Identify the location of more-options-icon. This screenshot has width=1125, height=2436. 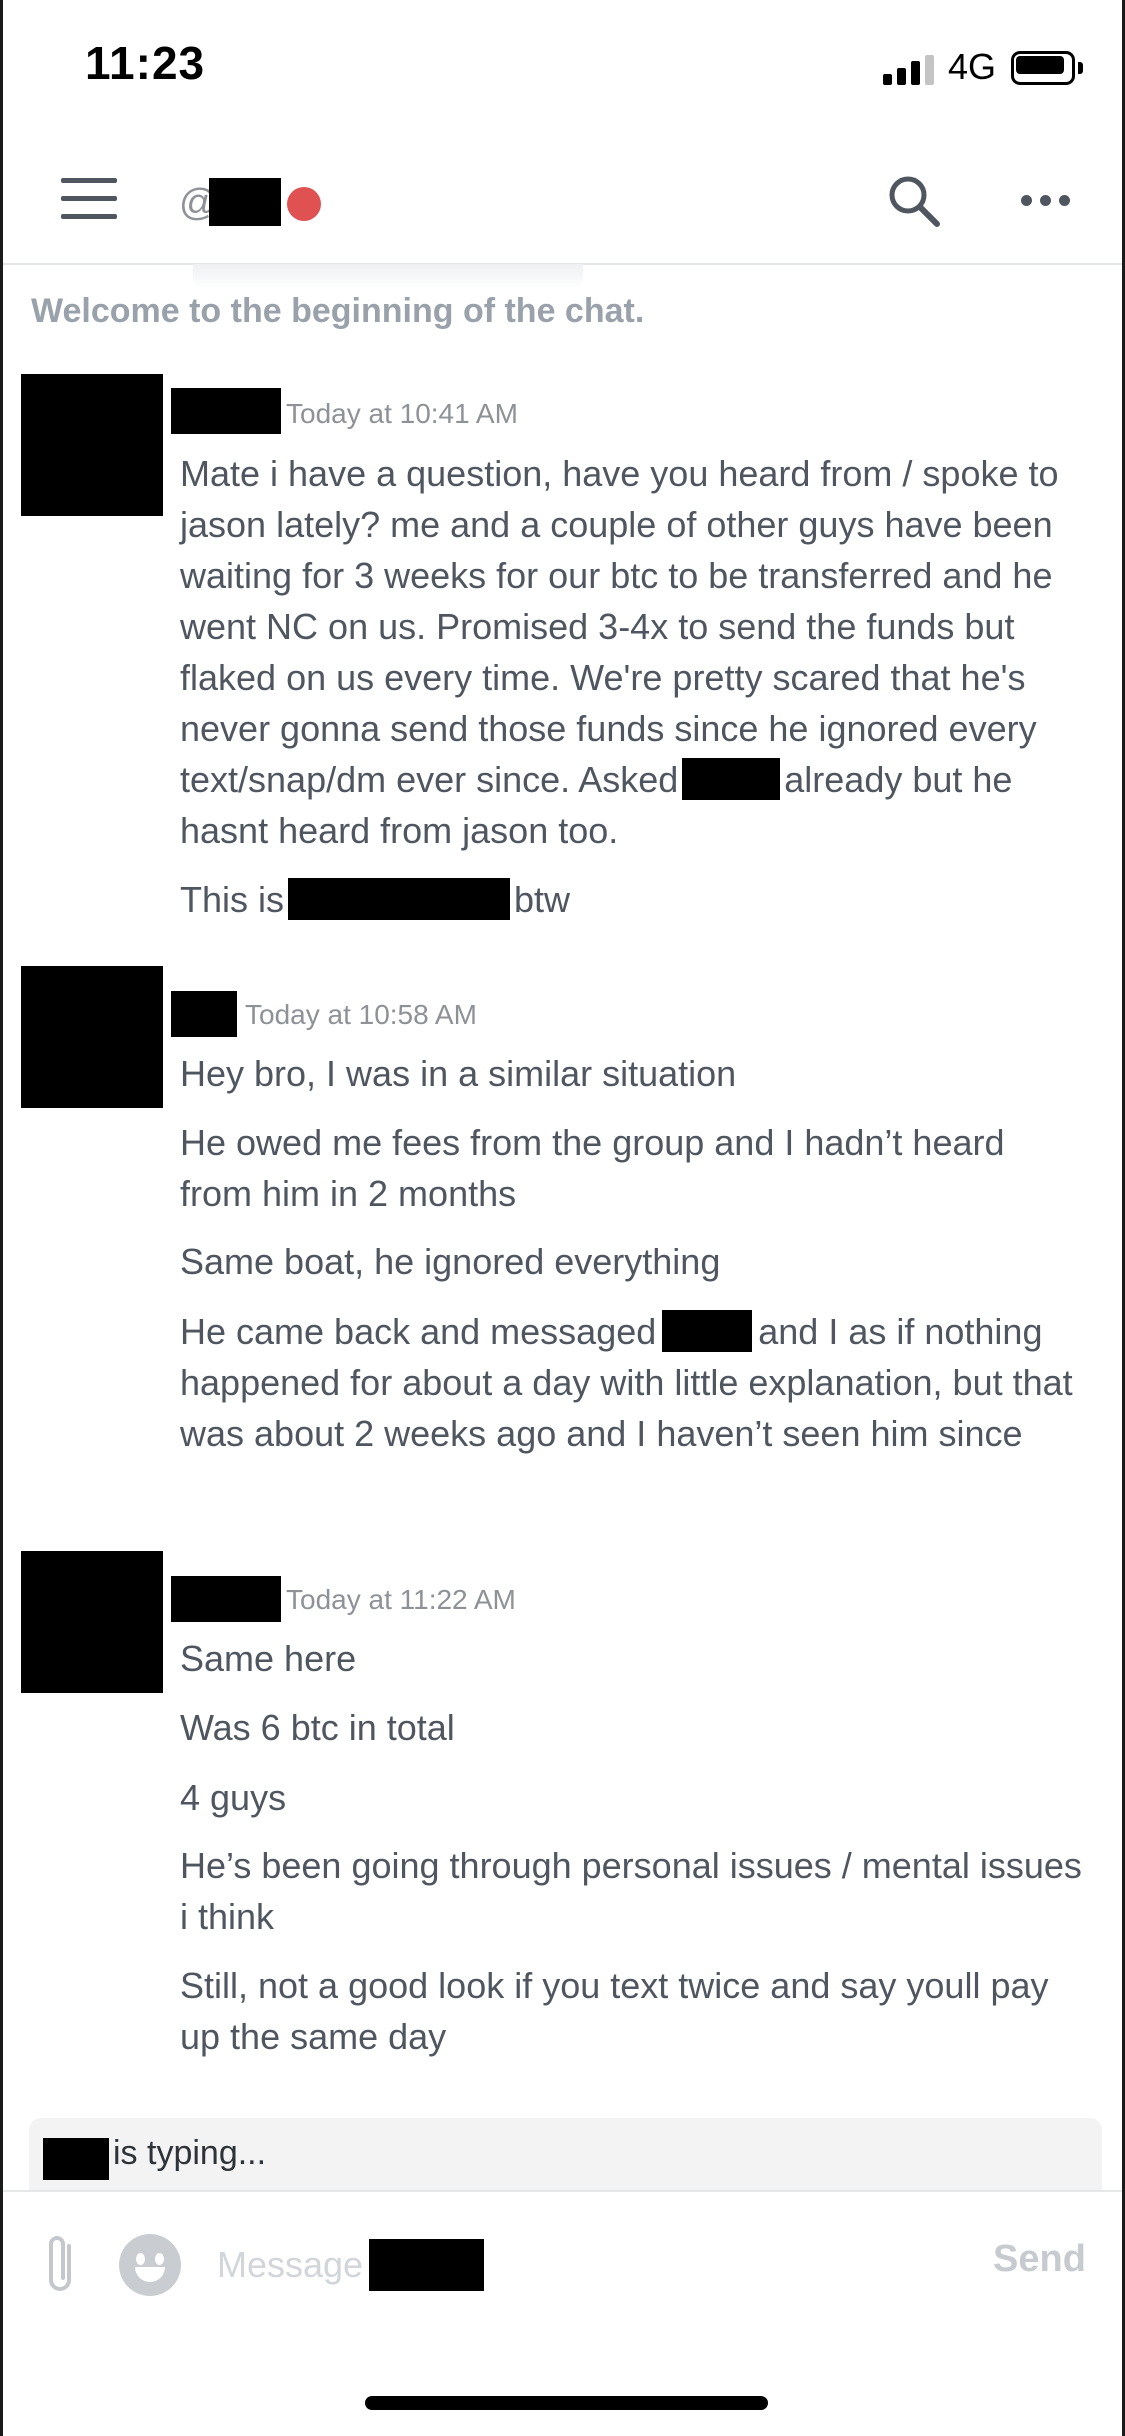
(1046, 201).